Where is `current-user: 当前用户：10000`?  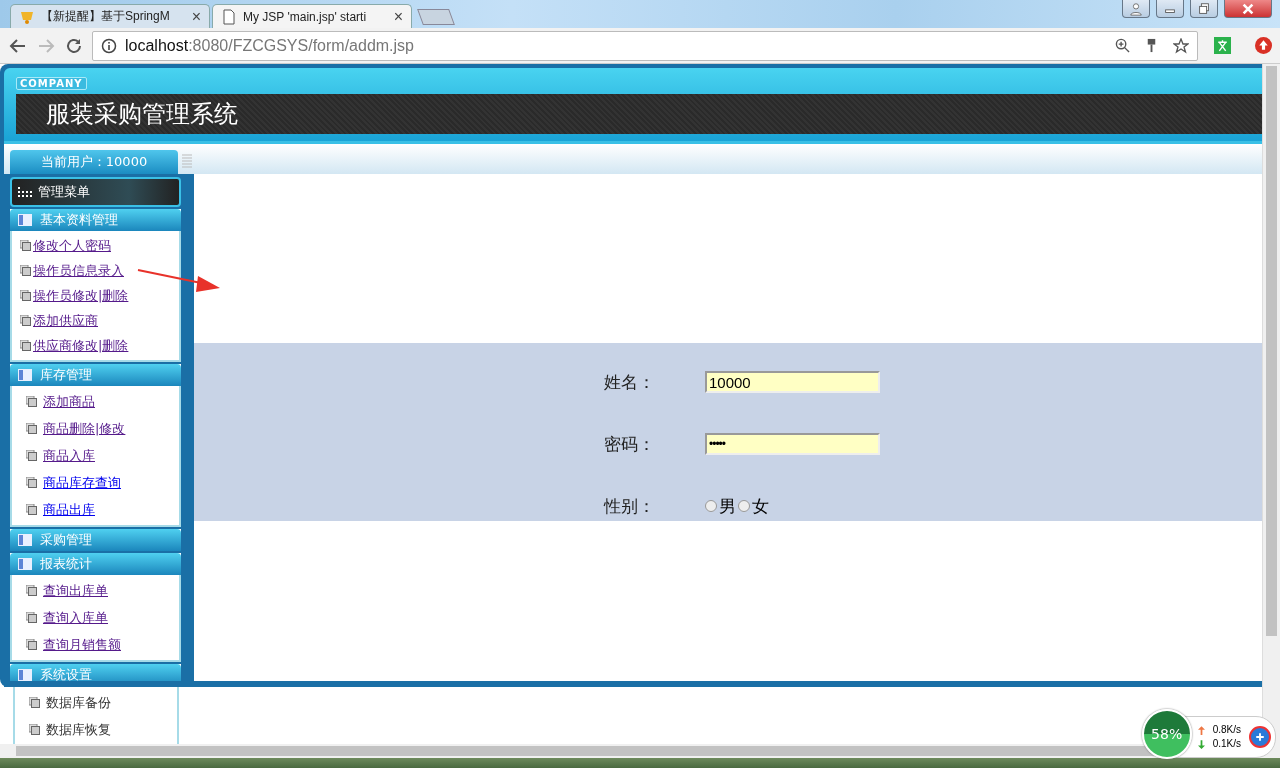
current-user: 当前用户：10000 is located at coordinates (94, 162).